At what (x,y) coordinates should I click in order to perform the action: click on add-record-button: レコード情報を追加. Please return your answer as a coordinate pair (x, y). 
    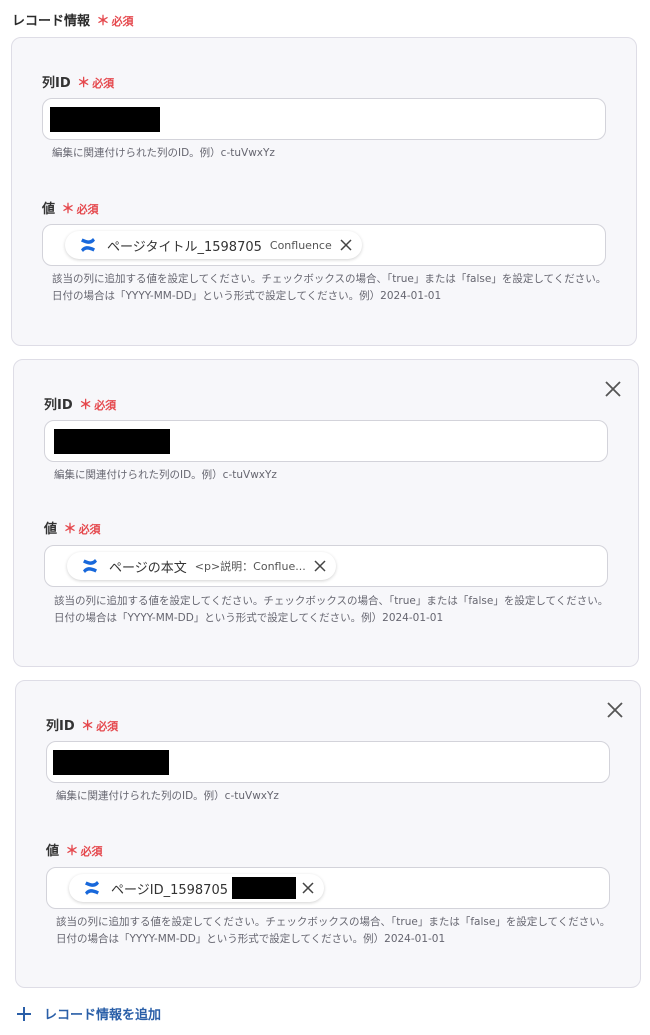
    Looking at the image, I should click on (88, 1013).